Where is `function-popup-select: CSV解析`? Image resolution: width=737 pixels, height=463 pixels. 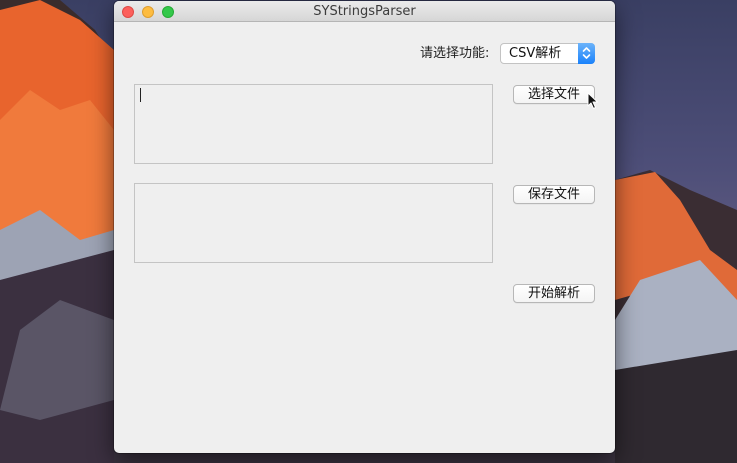 function-popup-select: CSV解析 is located at coordinates (547, 53).